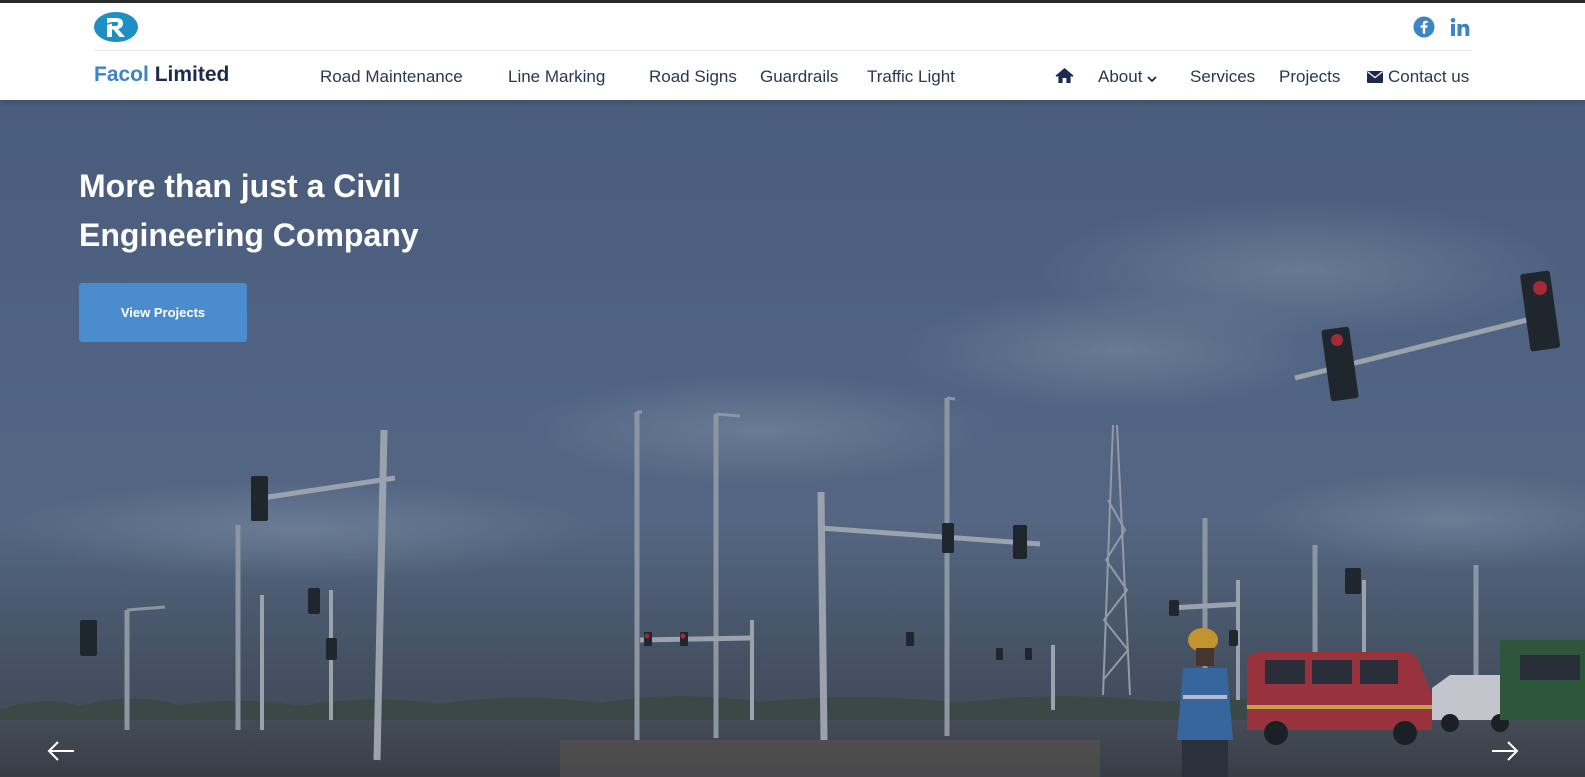 The height and width of the screenshot is (777, 1585). What do you see at coordinates (1505, 751) in the screenshot?
I see `arrow-right-icon` at bounding box center [1505, 751].